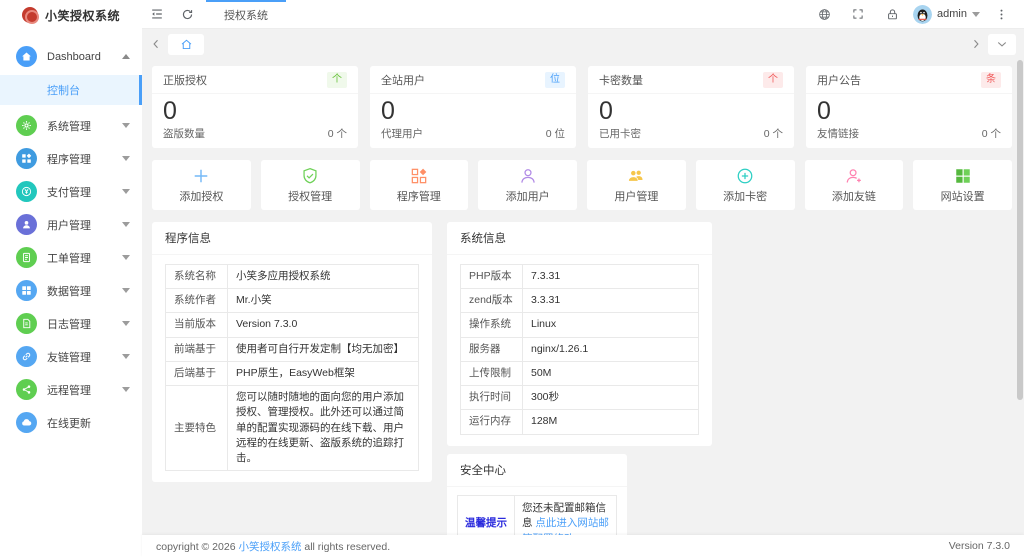 The width and height of the screenshot is (1024, 557). I want to click on refresh-icon, so click(187, 14).